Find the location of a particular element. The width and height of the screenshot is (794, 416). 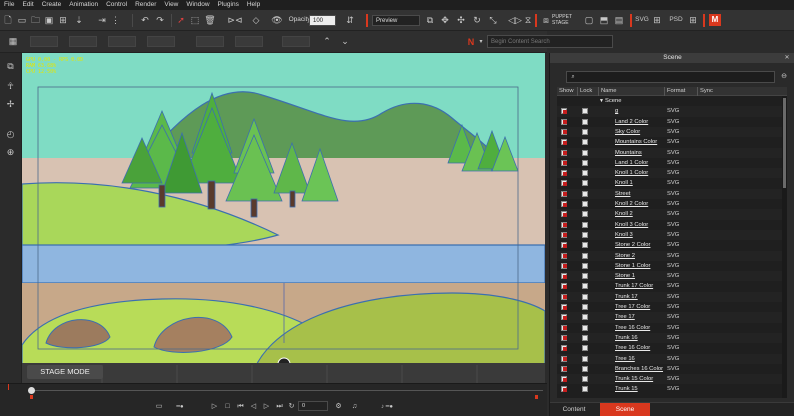

stage-mode-button: STAGE MODE is located at coordinates (65, 372).